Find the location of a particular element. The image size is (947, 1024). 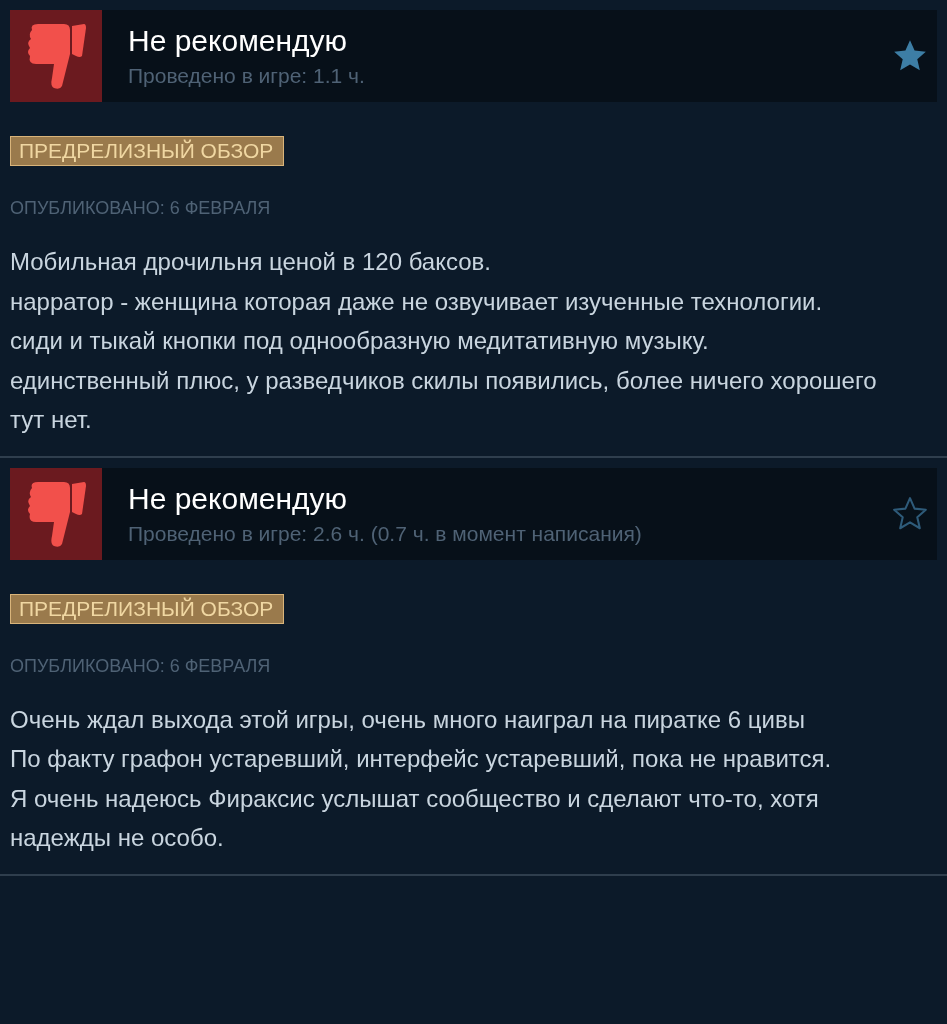

review-paragraph: Мобильная дрочильня ценой в 120 баксов. is located at coordinates (251, 262).